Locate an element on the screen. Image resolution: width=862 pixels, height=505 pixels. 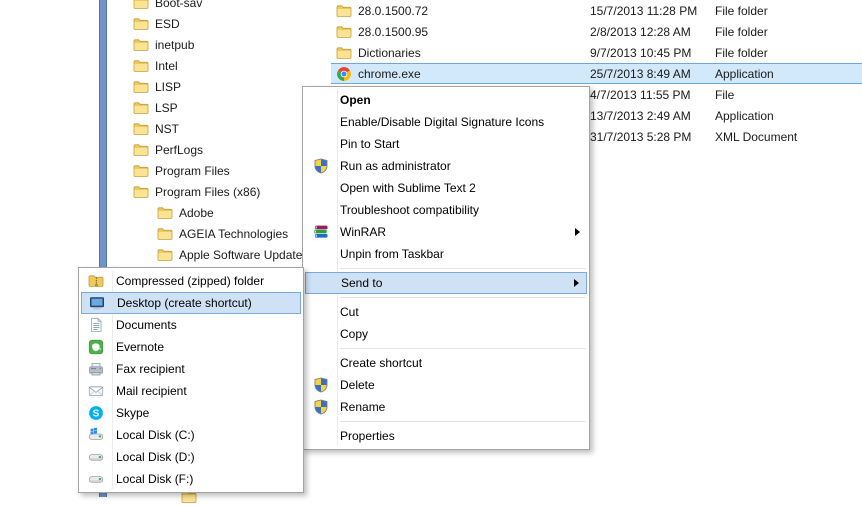
menu-item-desktop-create-shortcut: Desktop (create shortcut) is located at coordinates (191, 303).